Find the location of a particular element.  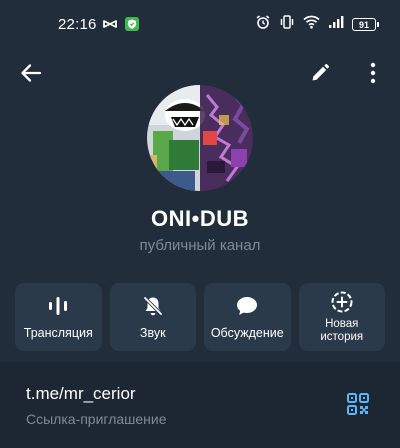

shield-check-icon is located at coordinates (132, 26).